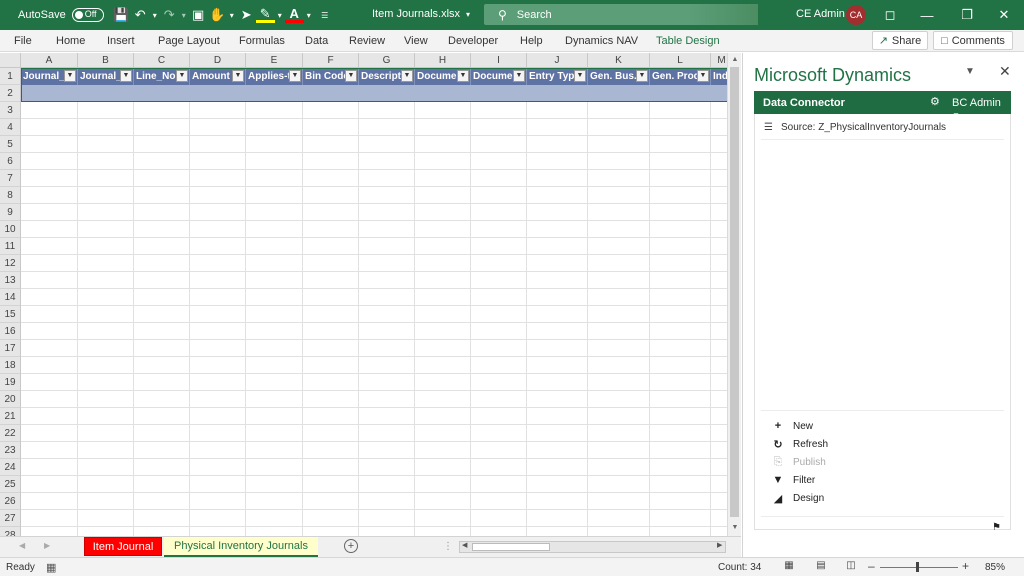  What do you see at coordinates (10, 531) in the screenshot?
I see `row-header: 28` at bounding box center [10, 531].